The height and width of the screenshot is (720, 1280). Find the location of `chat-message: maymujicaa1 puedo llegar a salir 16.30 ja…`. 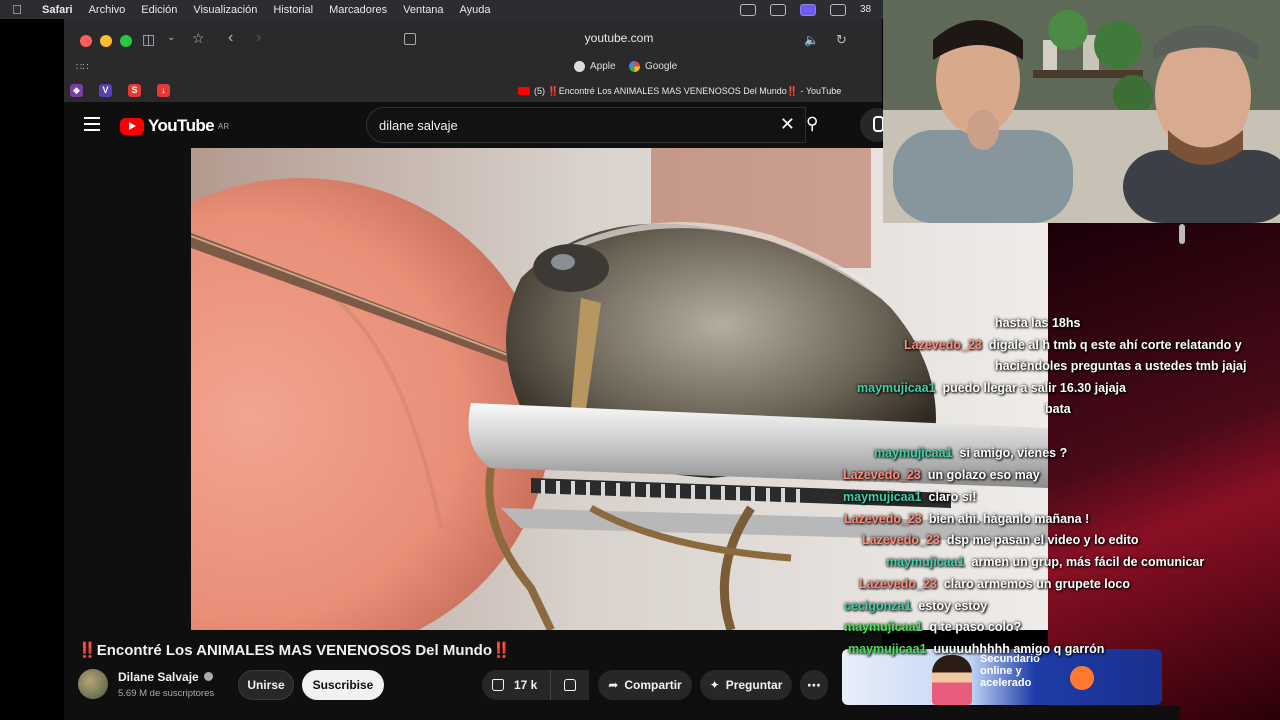

chat-message: maymujicaa1 puedo llegar a salir 16.30 ja… is located at coordinates (991, 388).